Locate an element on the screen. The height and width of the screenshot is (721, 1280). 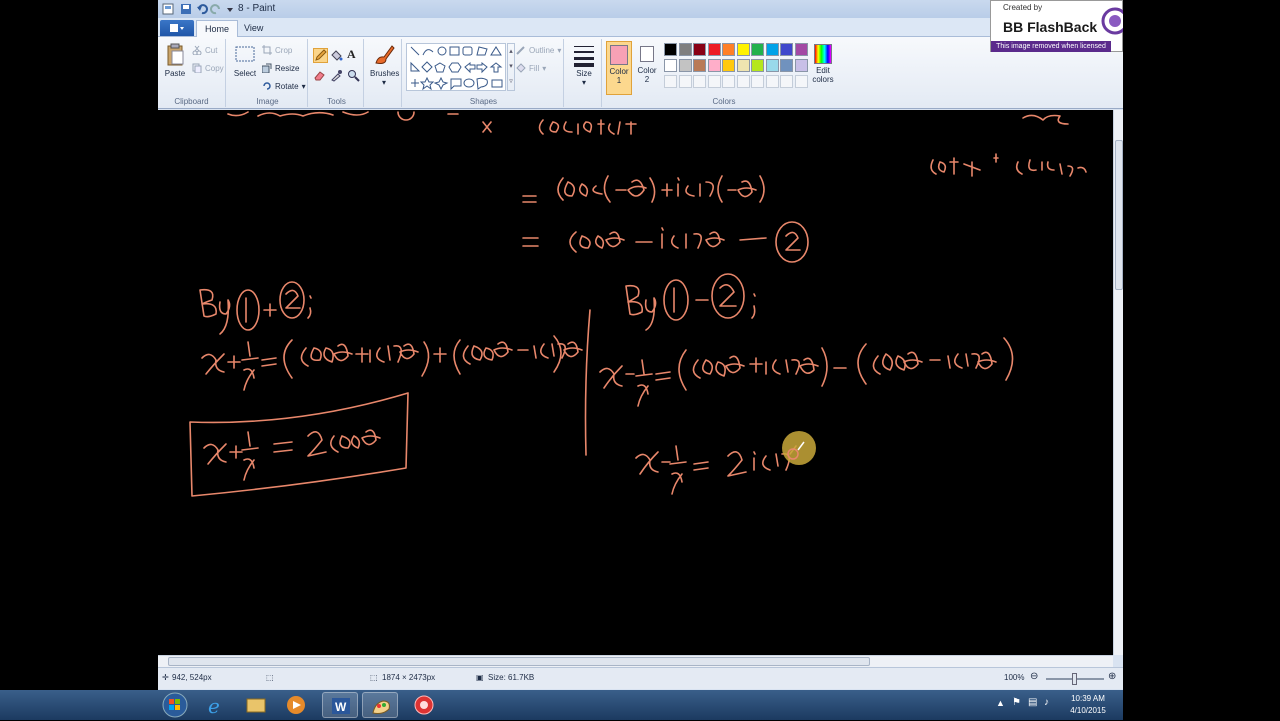
color-picker-tool is located at coordinates (336, 76).